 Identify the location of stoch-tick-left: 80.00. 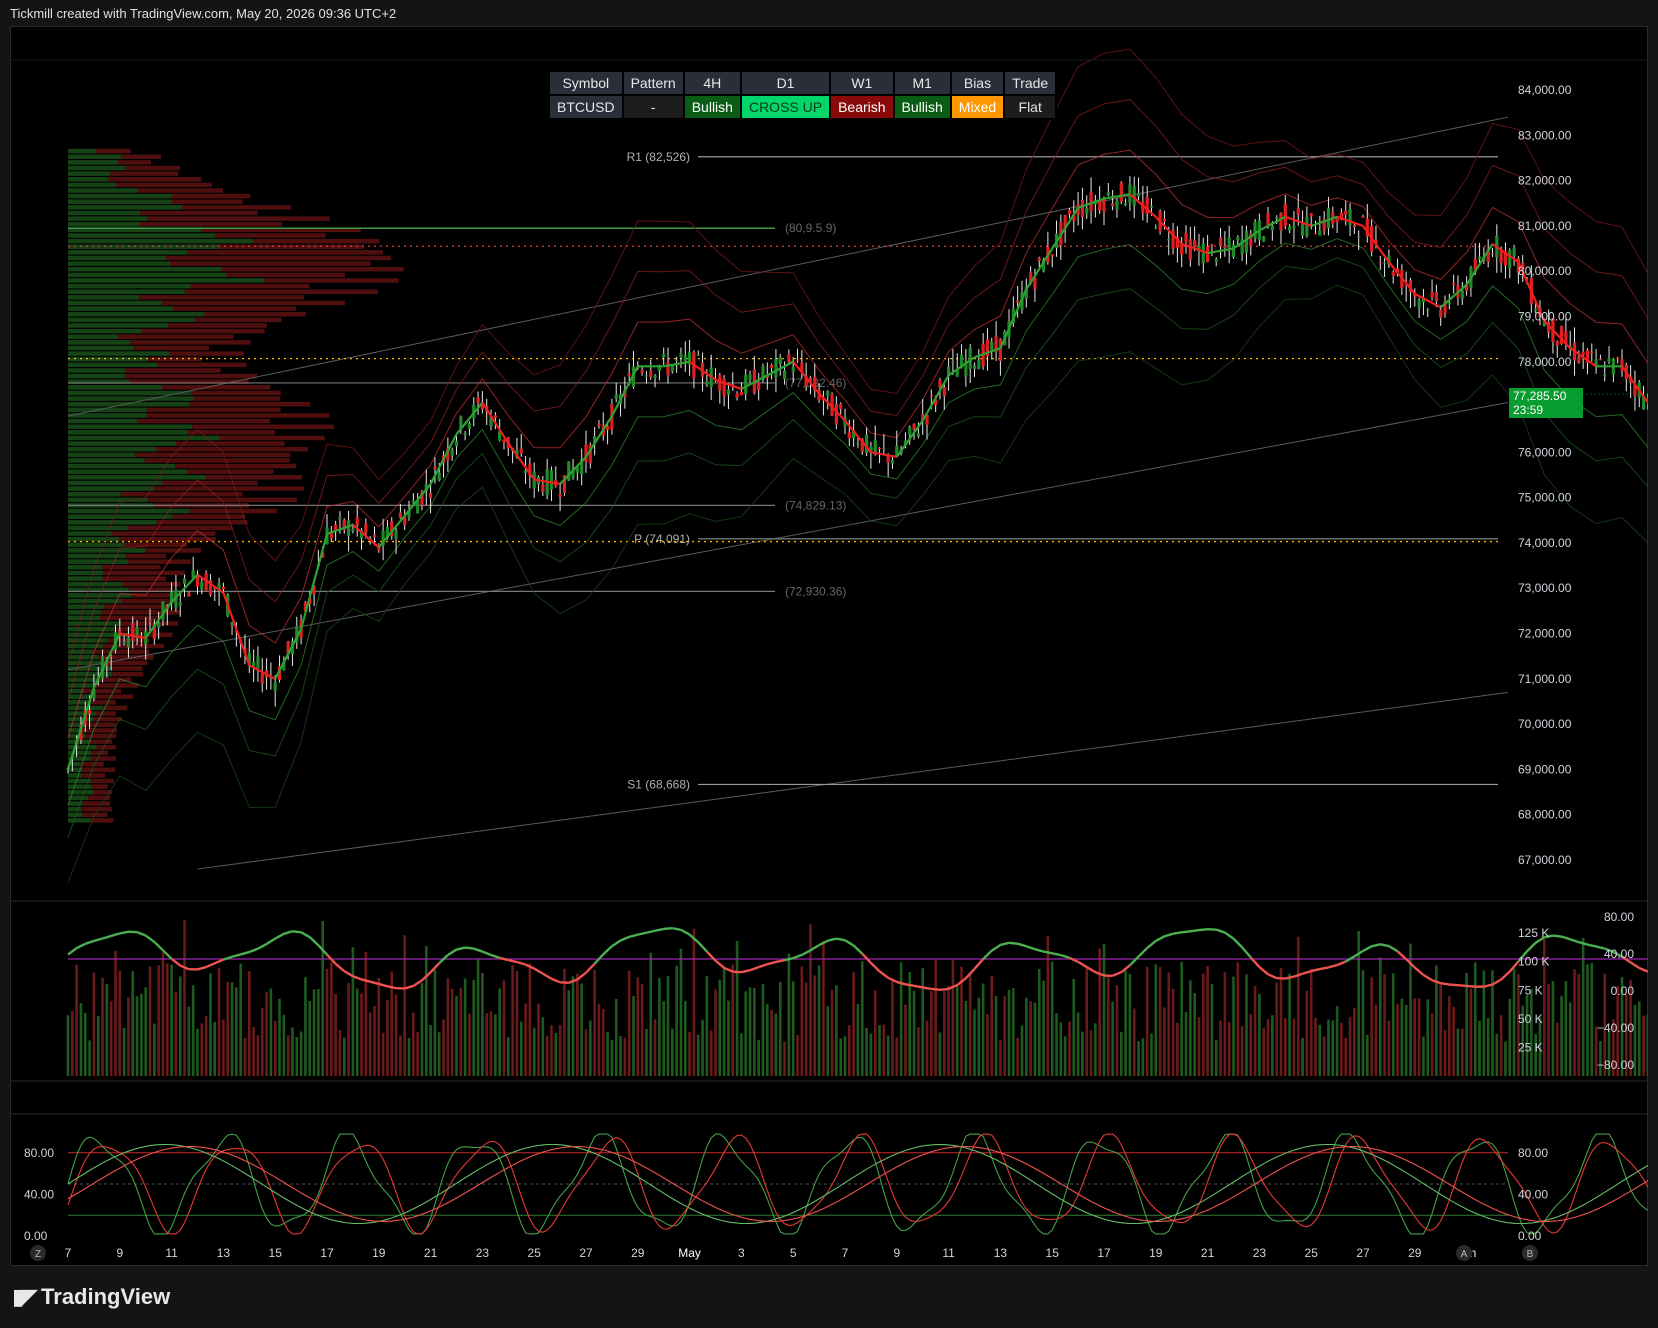
(39, 1153).